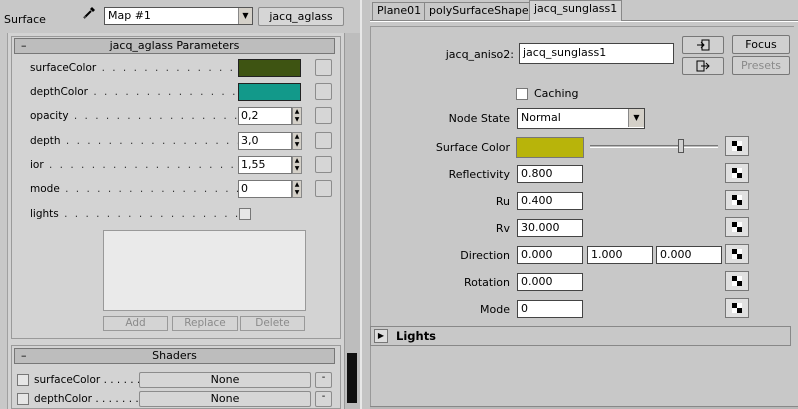  Describe the element at coordinates (502, 201) in the screenshot. I see `ru-label: Ru` at that location.